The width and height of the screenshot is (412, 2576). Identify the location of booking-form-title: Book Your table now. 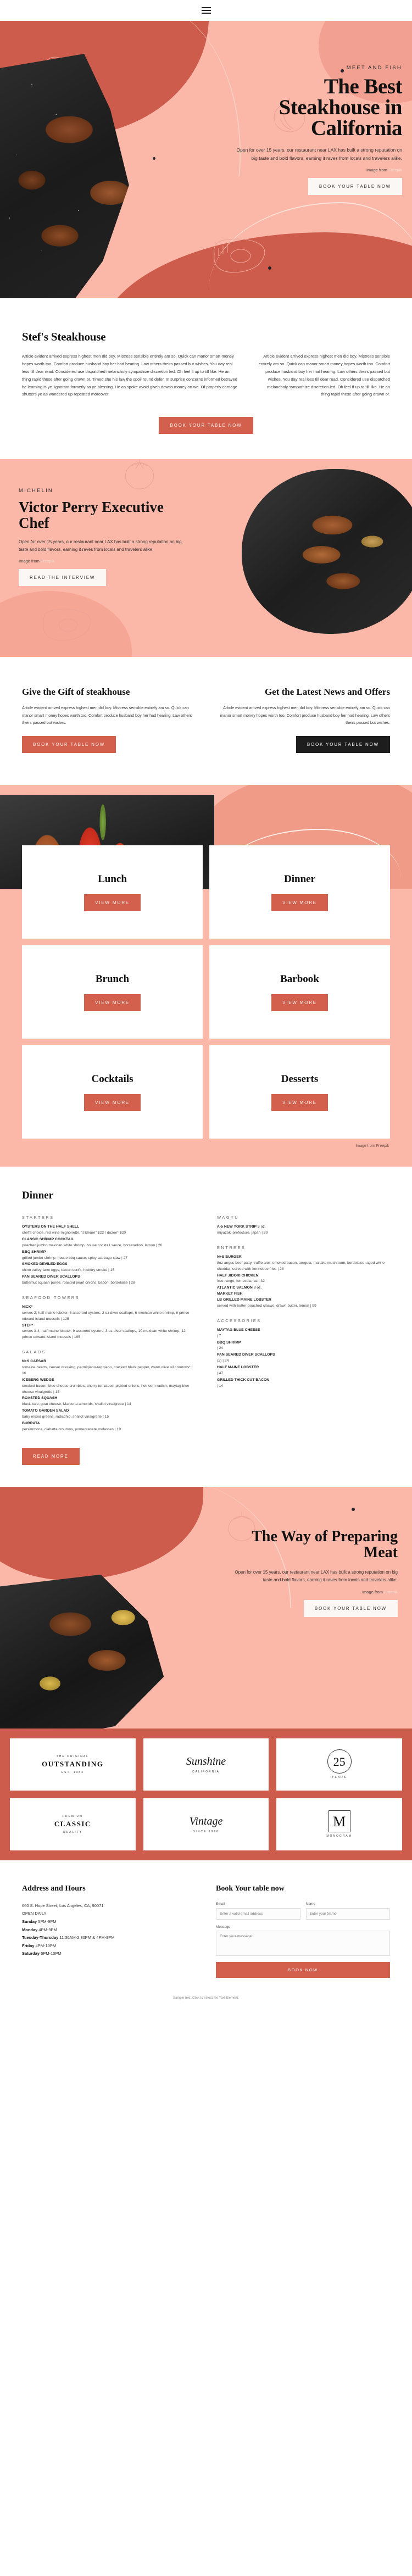
(250, 1888).